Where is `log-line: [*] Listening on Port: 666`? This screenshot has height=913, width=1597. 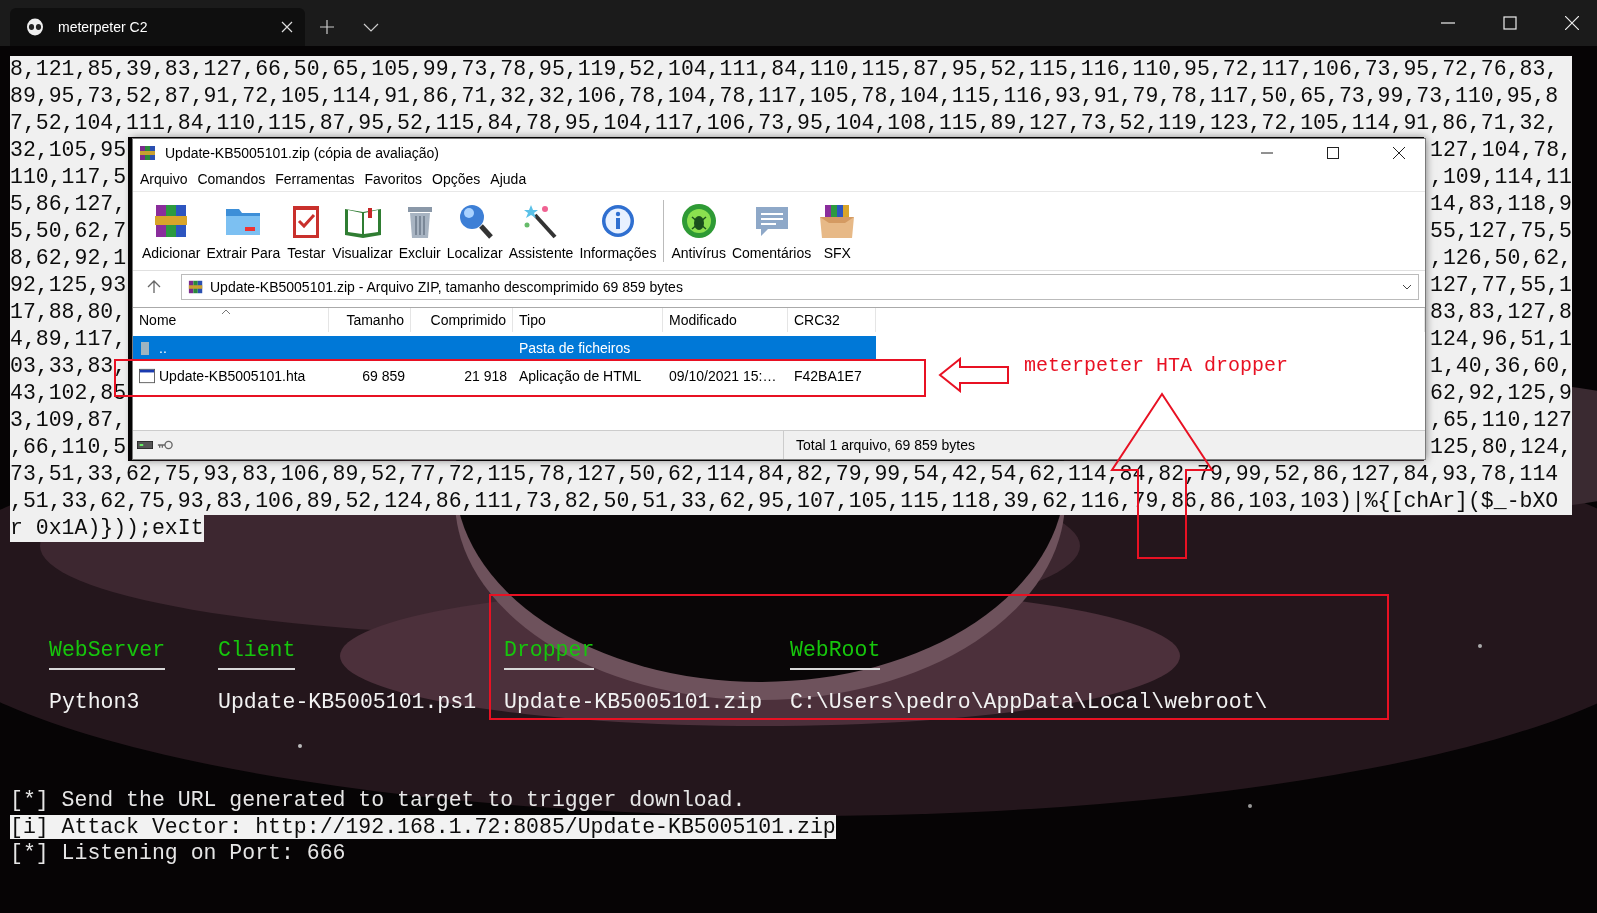
log-line: [*] Listening on Port: 666 is located at coordinates (178, 853).